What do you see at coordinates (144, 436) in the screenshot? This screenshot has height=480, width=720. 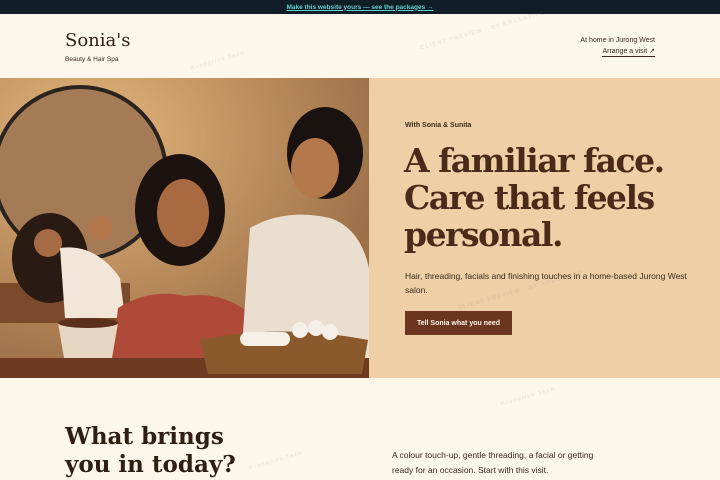 I see `section-title-line-1: What brings` at bounding box center [144, 436].